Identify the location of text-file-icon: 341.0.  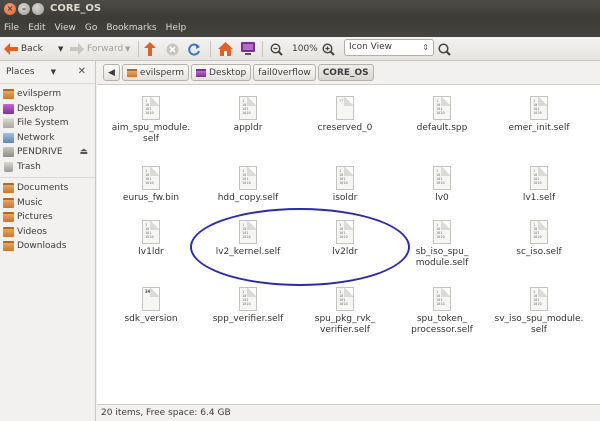
(151, 299).